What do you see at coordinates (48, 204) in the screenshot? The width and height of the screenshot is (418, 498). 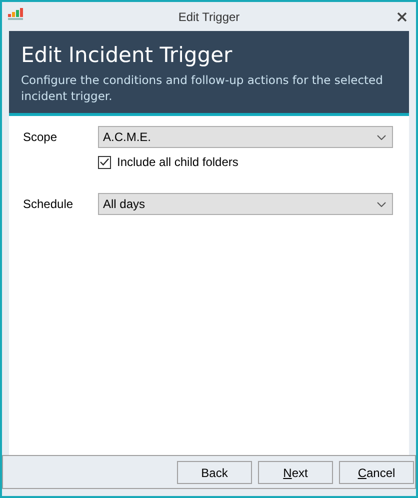 I see `field-label: Schedule` at bounding box center [48, 204].